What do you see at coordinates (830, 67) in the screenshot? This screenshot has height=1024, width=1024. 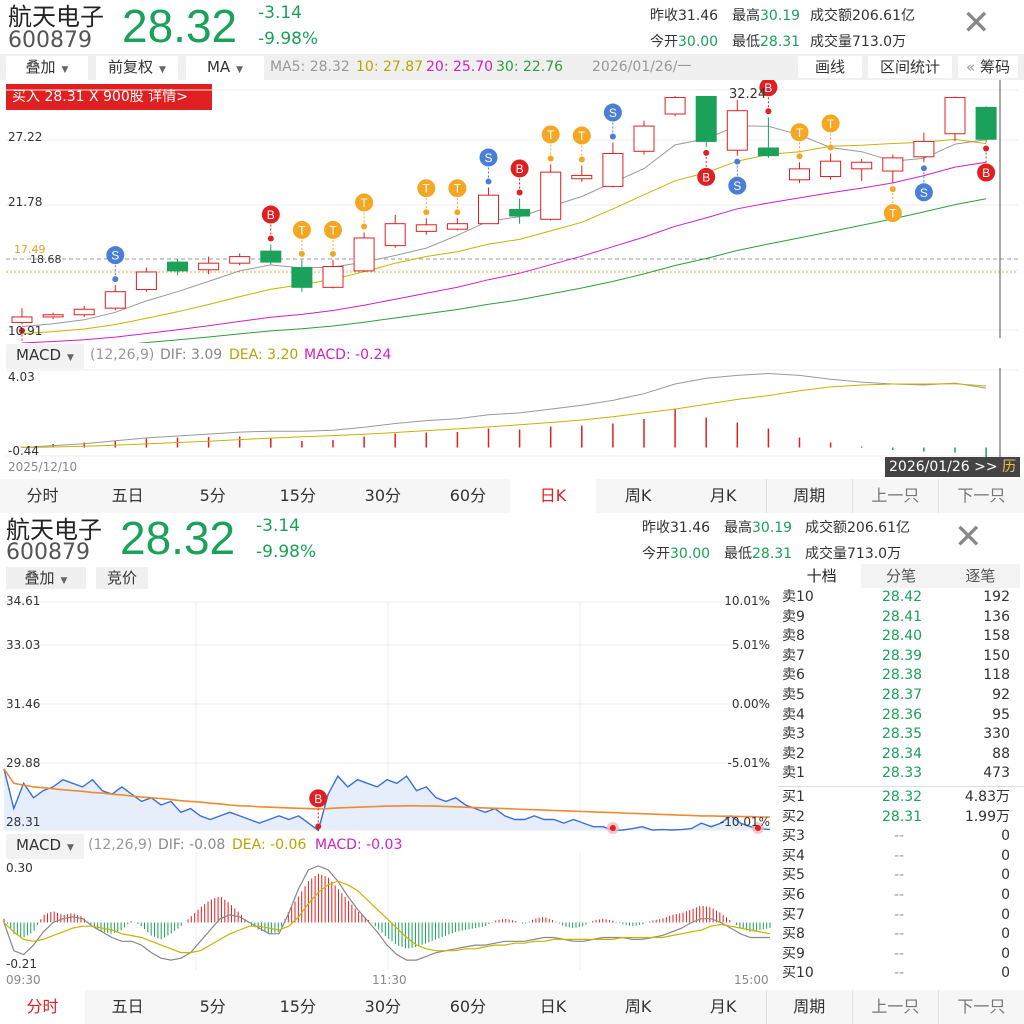 I see `draw-line-button: 画线` at bounding box center [830, 67].